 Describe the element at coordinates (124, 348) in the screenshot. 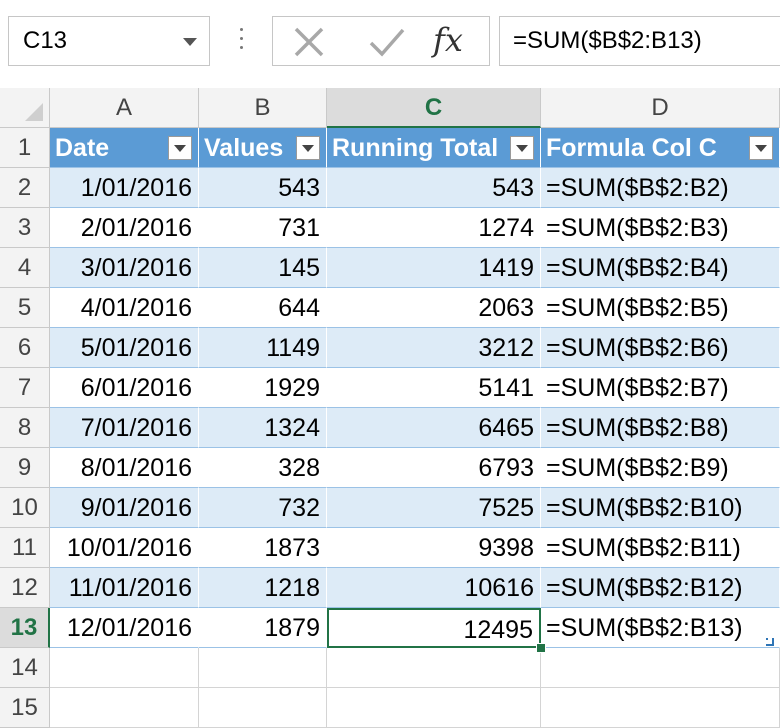

I see `table-cell: 5/01/2016` at that location.